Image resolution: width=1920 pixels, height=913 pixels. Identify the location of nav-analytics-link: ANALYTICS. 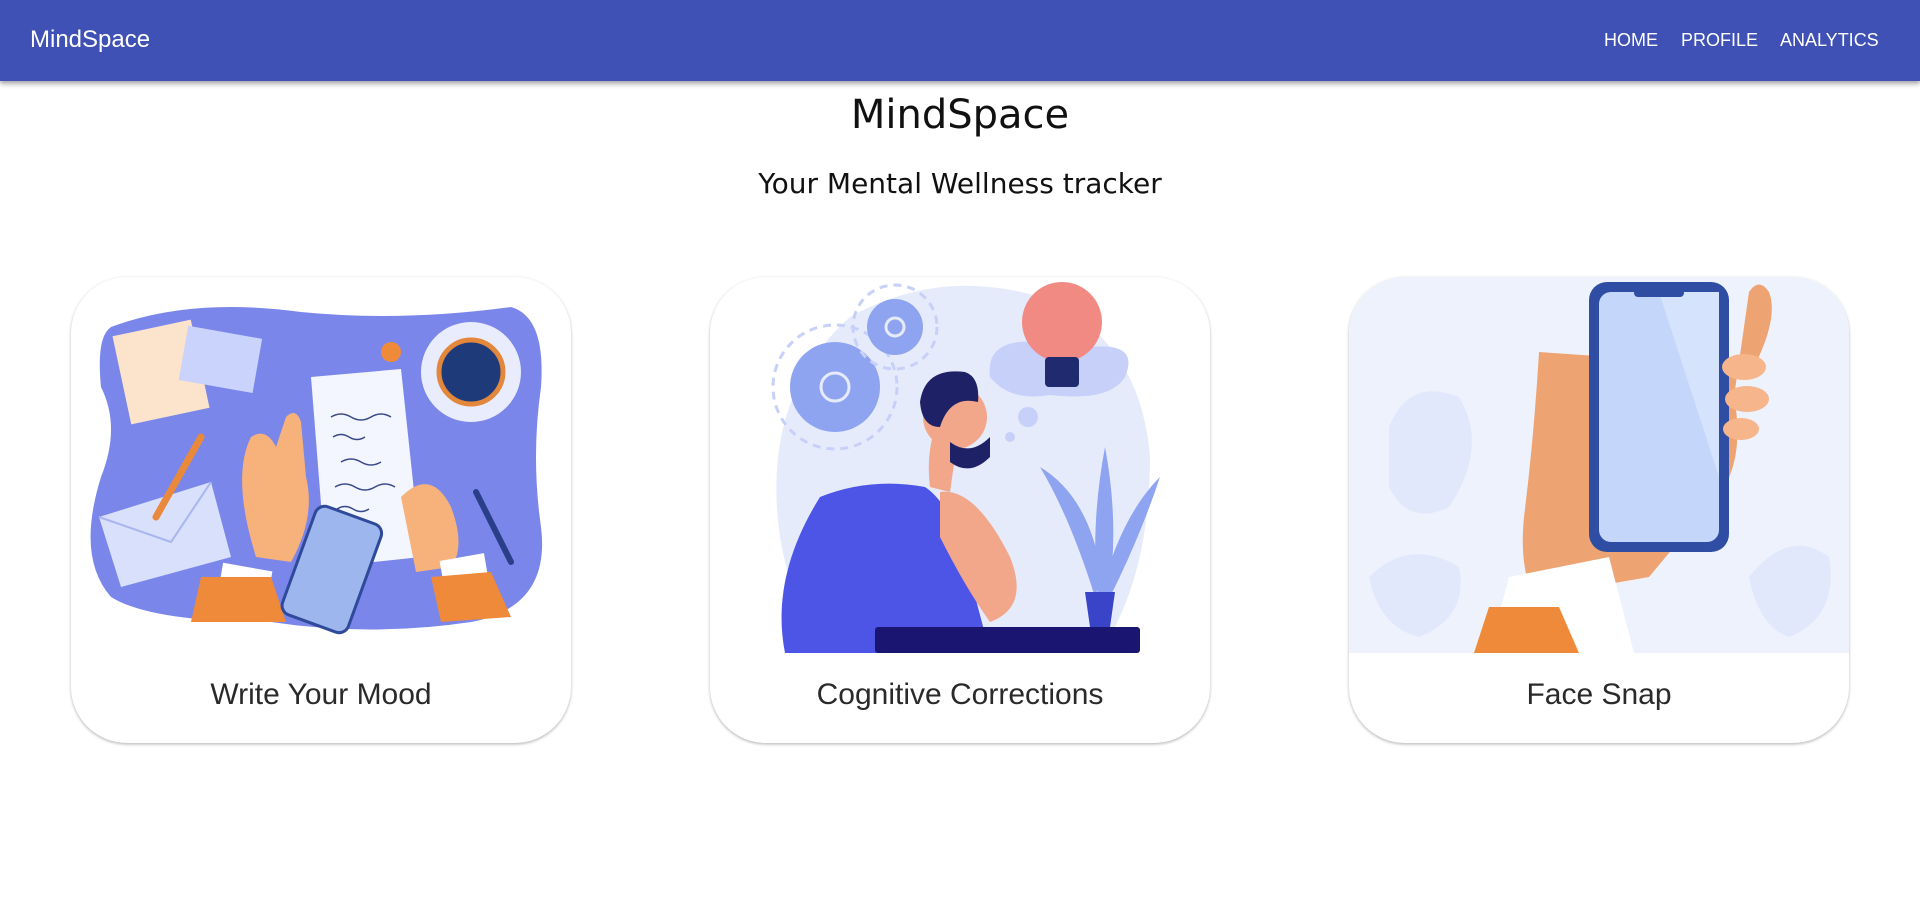
(1829, 40).